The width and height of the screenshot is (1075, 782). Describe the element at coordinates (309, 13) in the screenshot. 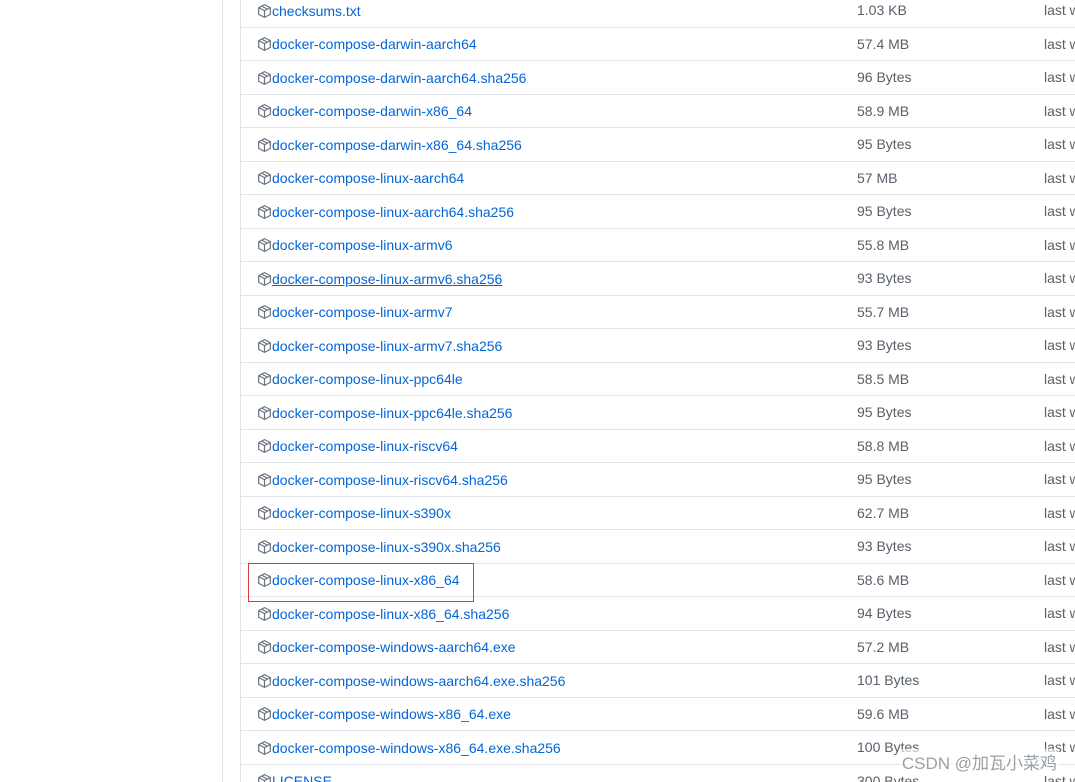

I see `asset-download-link: checksums.txt` at that location.